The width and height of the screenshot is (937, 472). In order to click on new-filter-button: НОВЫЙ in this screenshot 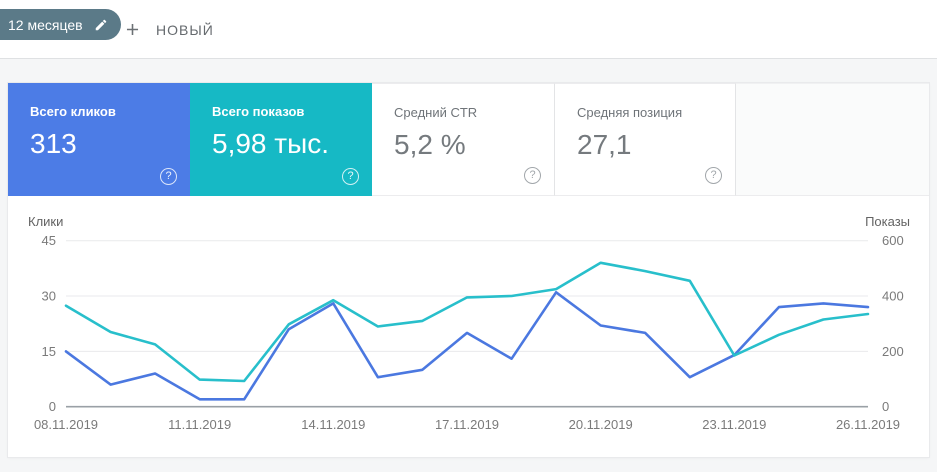, I will do `click(168, 29)`.